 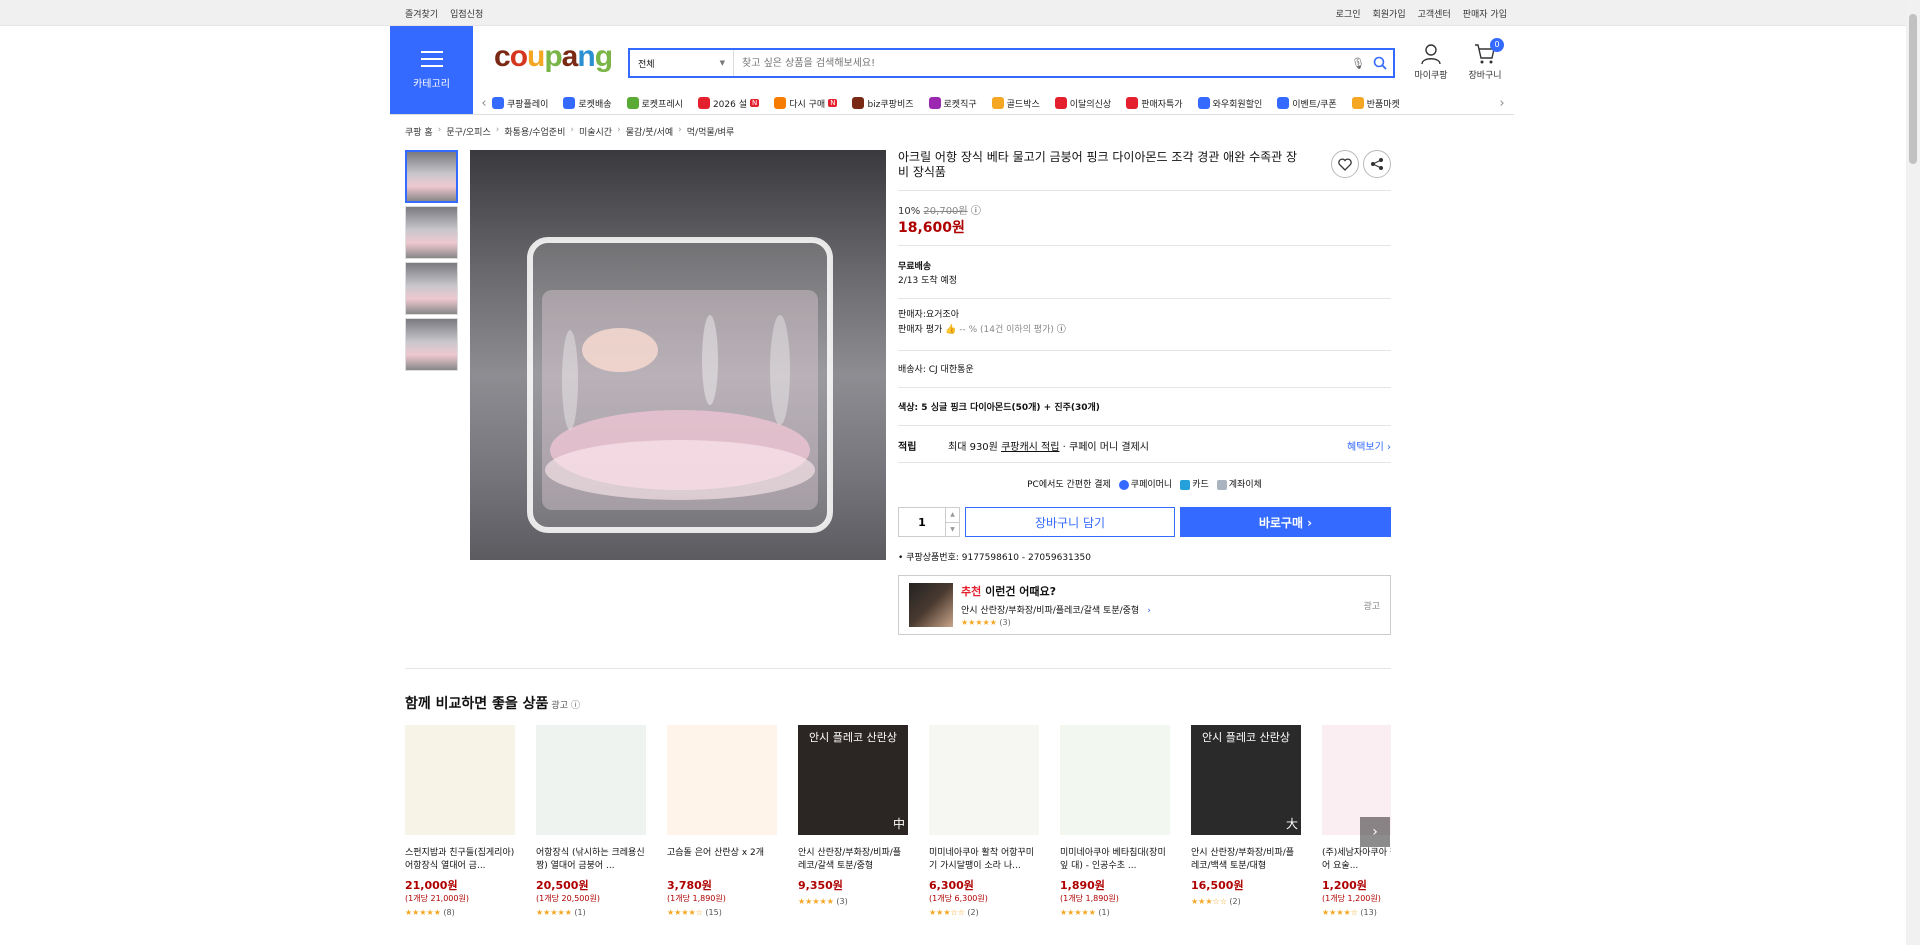 What do you see at coordinates (1345, 164) in the screenshot?
I see `wishlist-button` at bounding box center [1345, 164].